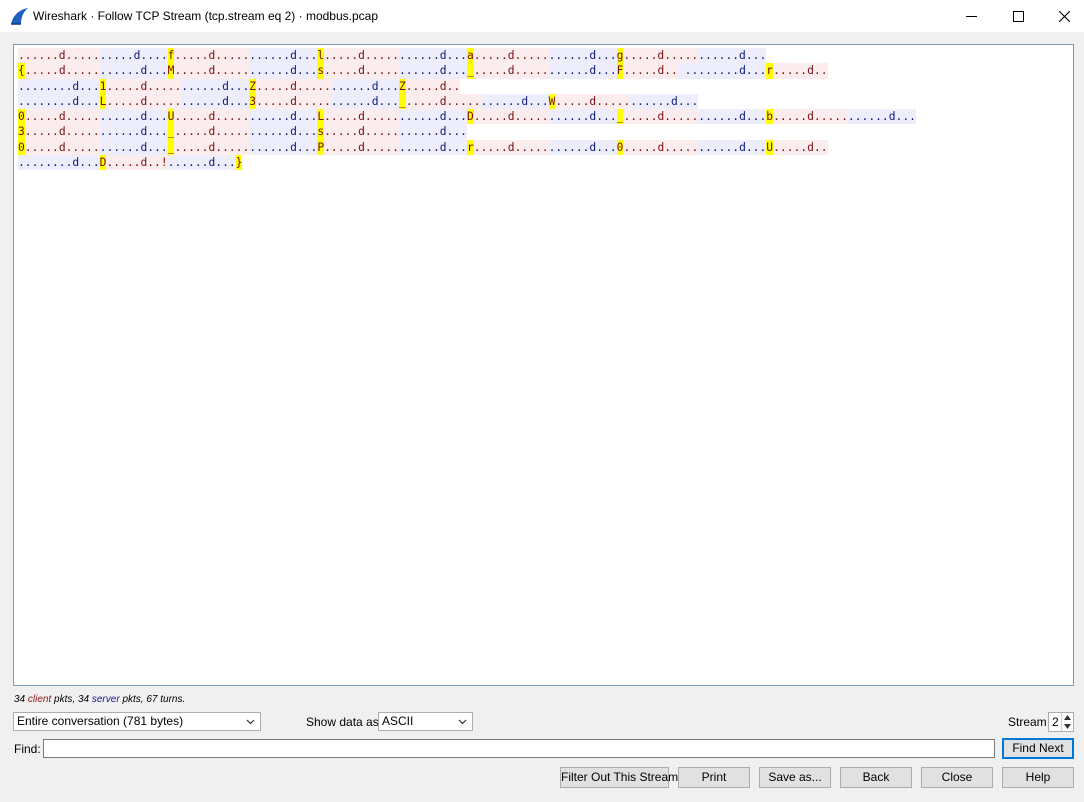  What do you see at coordinates (470, 56) in the screenshot?
I see `flag-char: a` at bounding box center [470, 56].